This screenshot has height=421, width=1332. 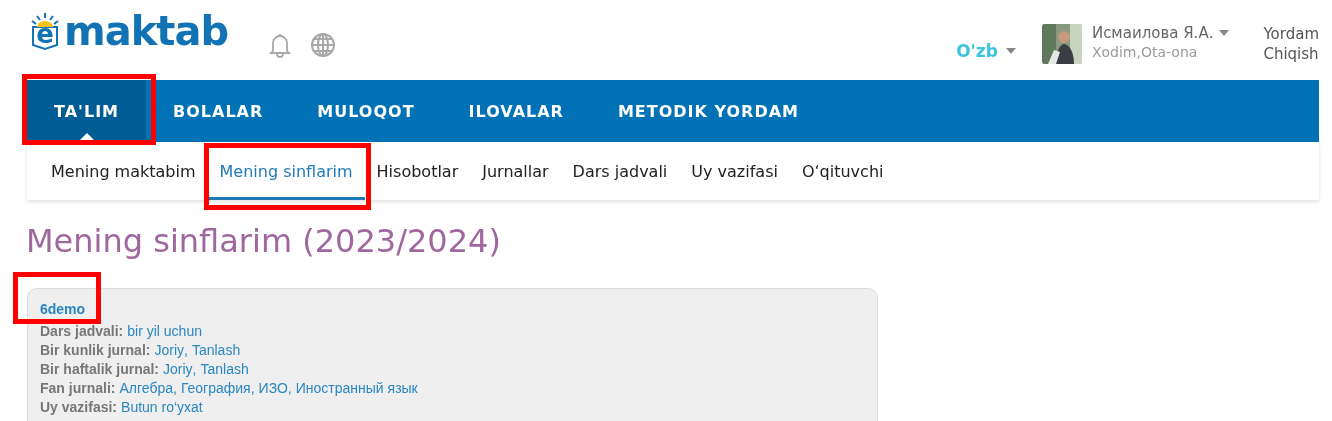 What do you see at coordinates (323, 45) in the screenshot?
I see `globe-icon` at bounding box center [323, 45].